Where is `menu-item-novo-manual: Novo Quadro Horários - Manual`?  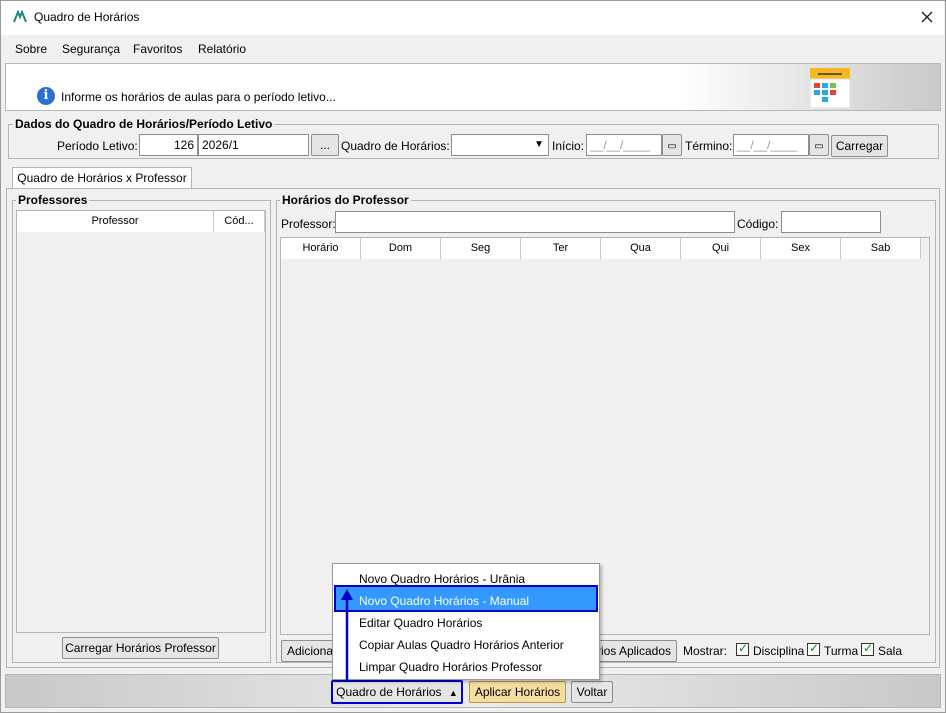 menu-item-novo-manual: Novo Quadro Horários - Manual is located at coordinates (444, 601).